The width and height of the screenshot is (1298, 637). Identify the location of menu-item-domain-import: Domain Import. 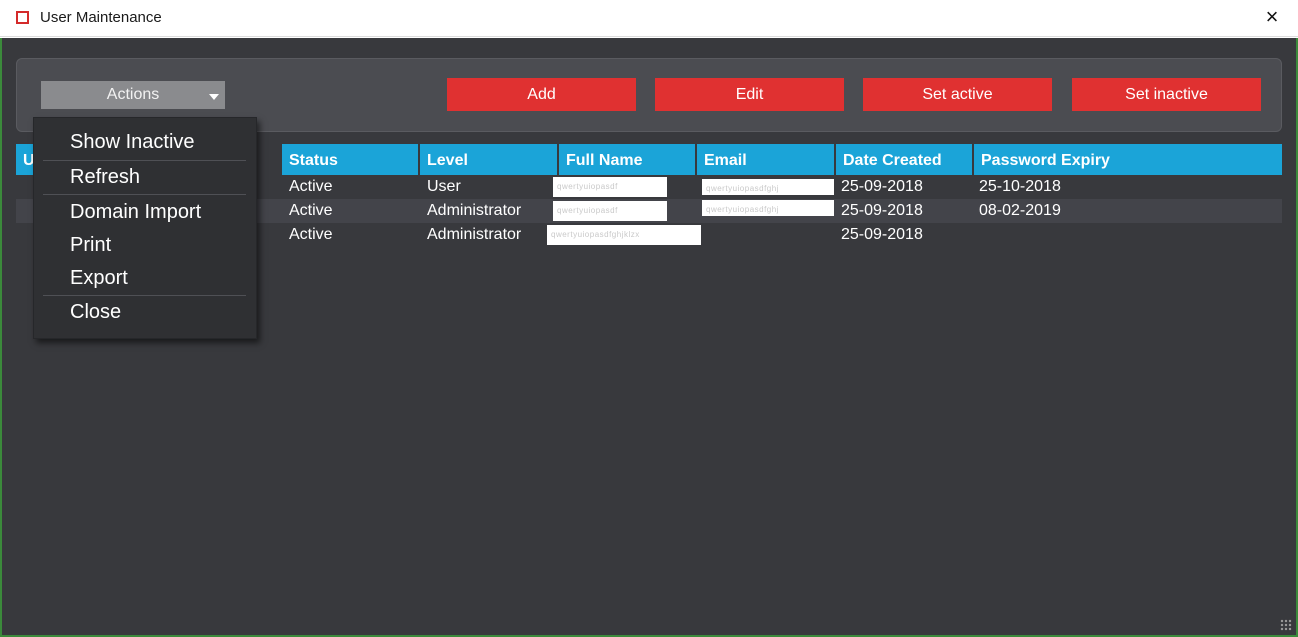
(135, 212).